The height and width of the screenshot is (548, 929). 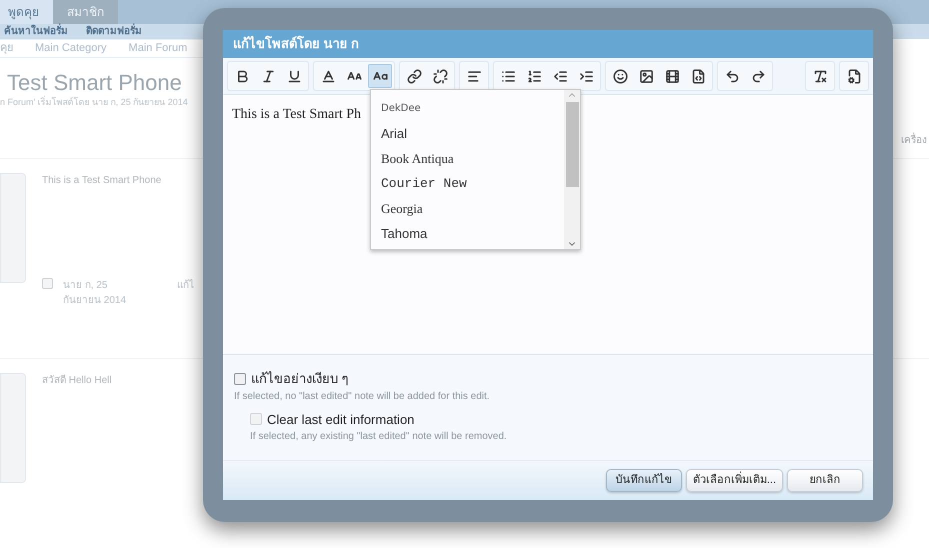 I want to click on smiley-icon, so click(x=620, y=76).